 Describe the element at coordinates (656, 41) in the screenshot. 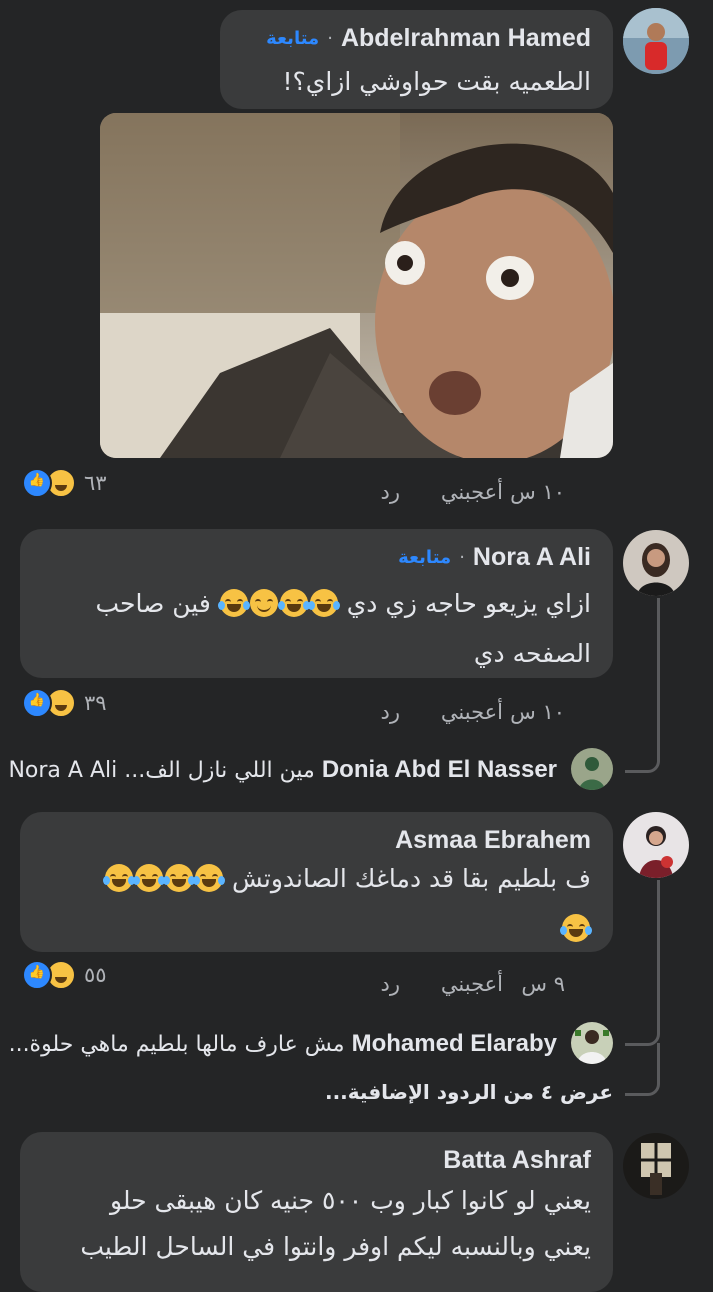

I see `avatar-abdelrahman` at that location.